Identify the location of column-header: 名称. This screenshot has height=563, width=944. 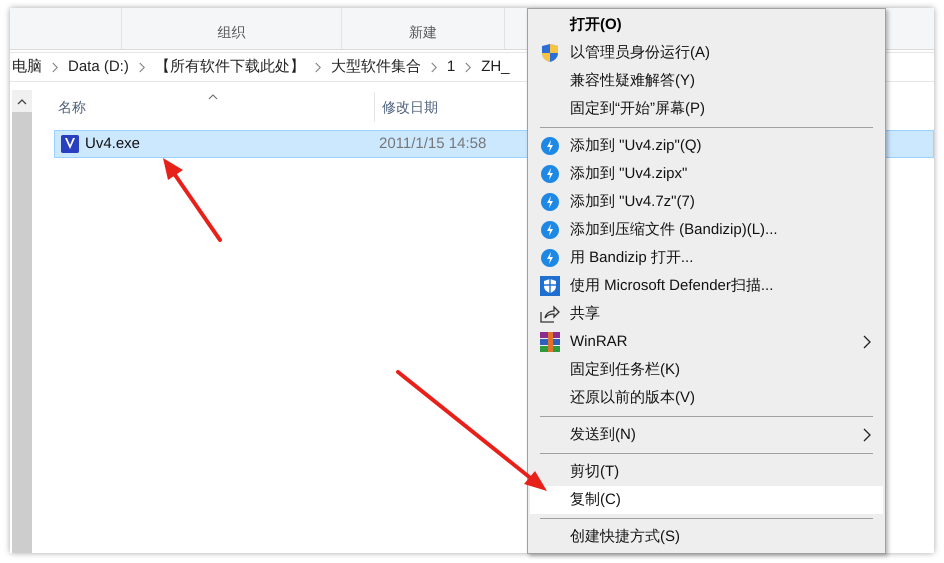
(214, 107).